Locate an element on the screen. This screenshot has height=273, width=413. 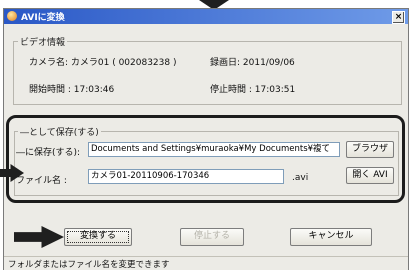
browse-button: ブラウザ is located at coordinates (370, 149).